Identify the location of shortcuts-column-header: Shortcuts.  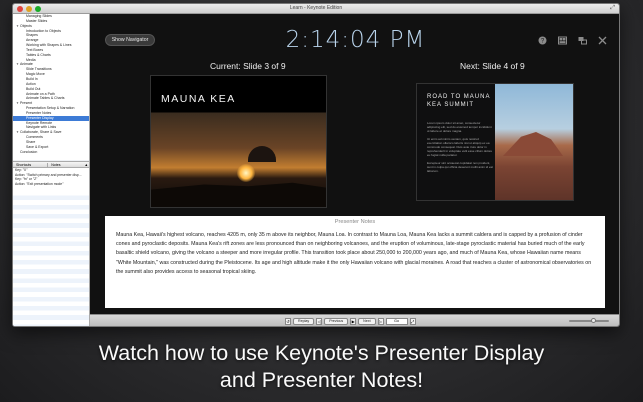
(22, 165).